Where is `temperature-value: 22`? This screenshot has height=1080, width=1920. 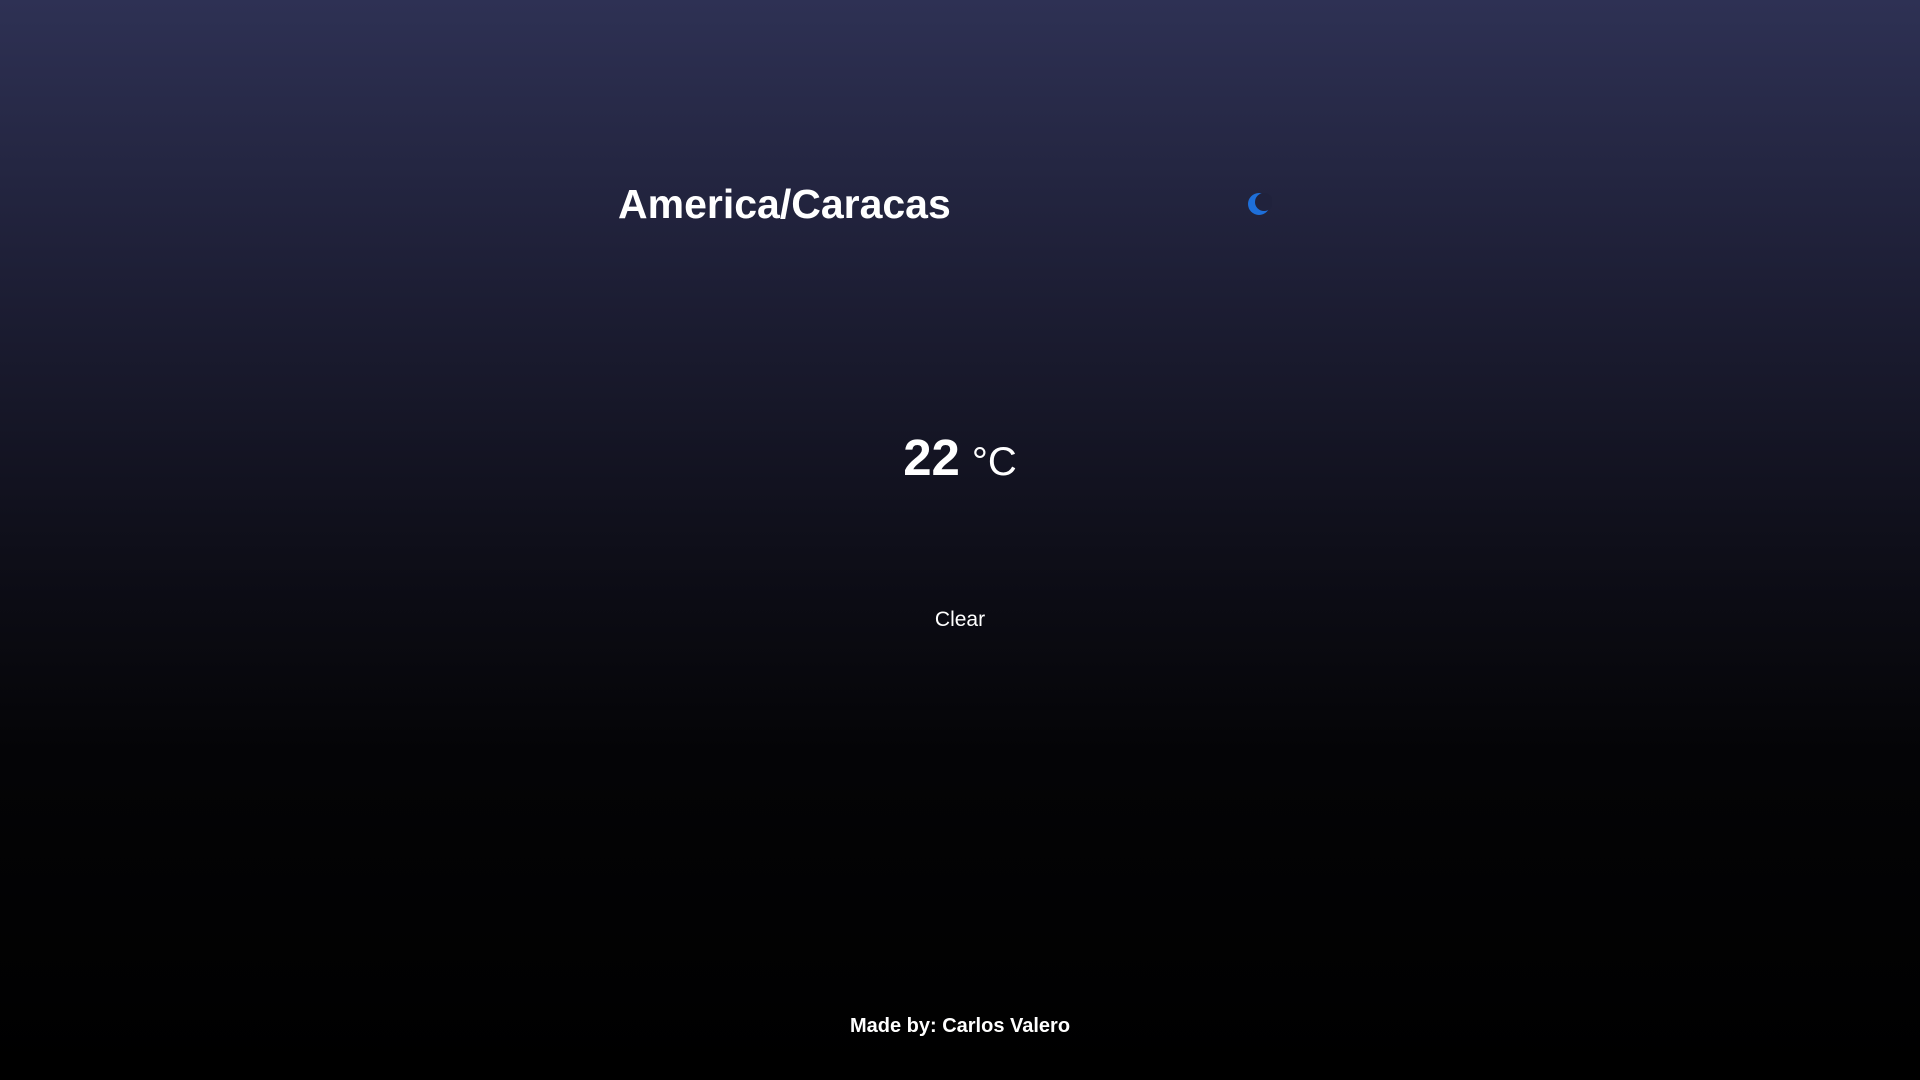 temperature-value: 22 is located at coordinates (931, 457).